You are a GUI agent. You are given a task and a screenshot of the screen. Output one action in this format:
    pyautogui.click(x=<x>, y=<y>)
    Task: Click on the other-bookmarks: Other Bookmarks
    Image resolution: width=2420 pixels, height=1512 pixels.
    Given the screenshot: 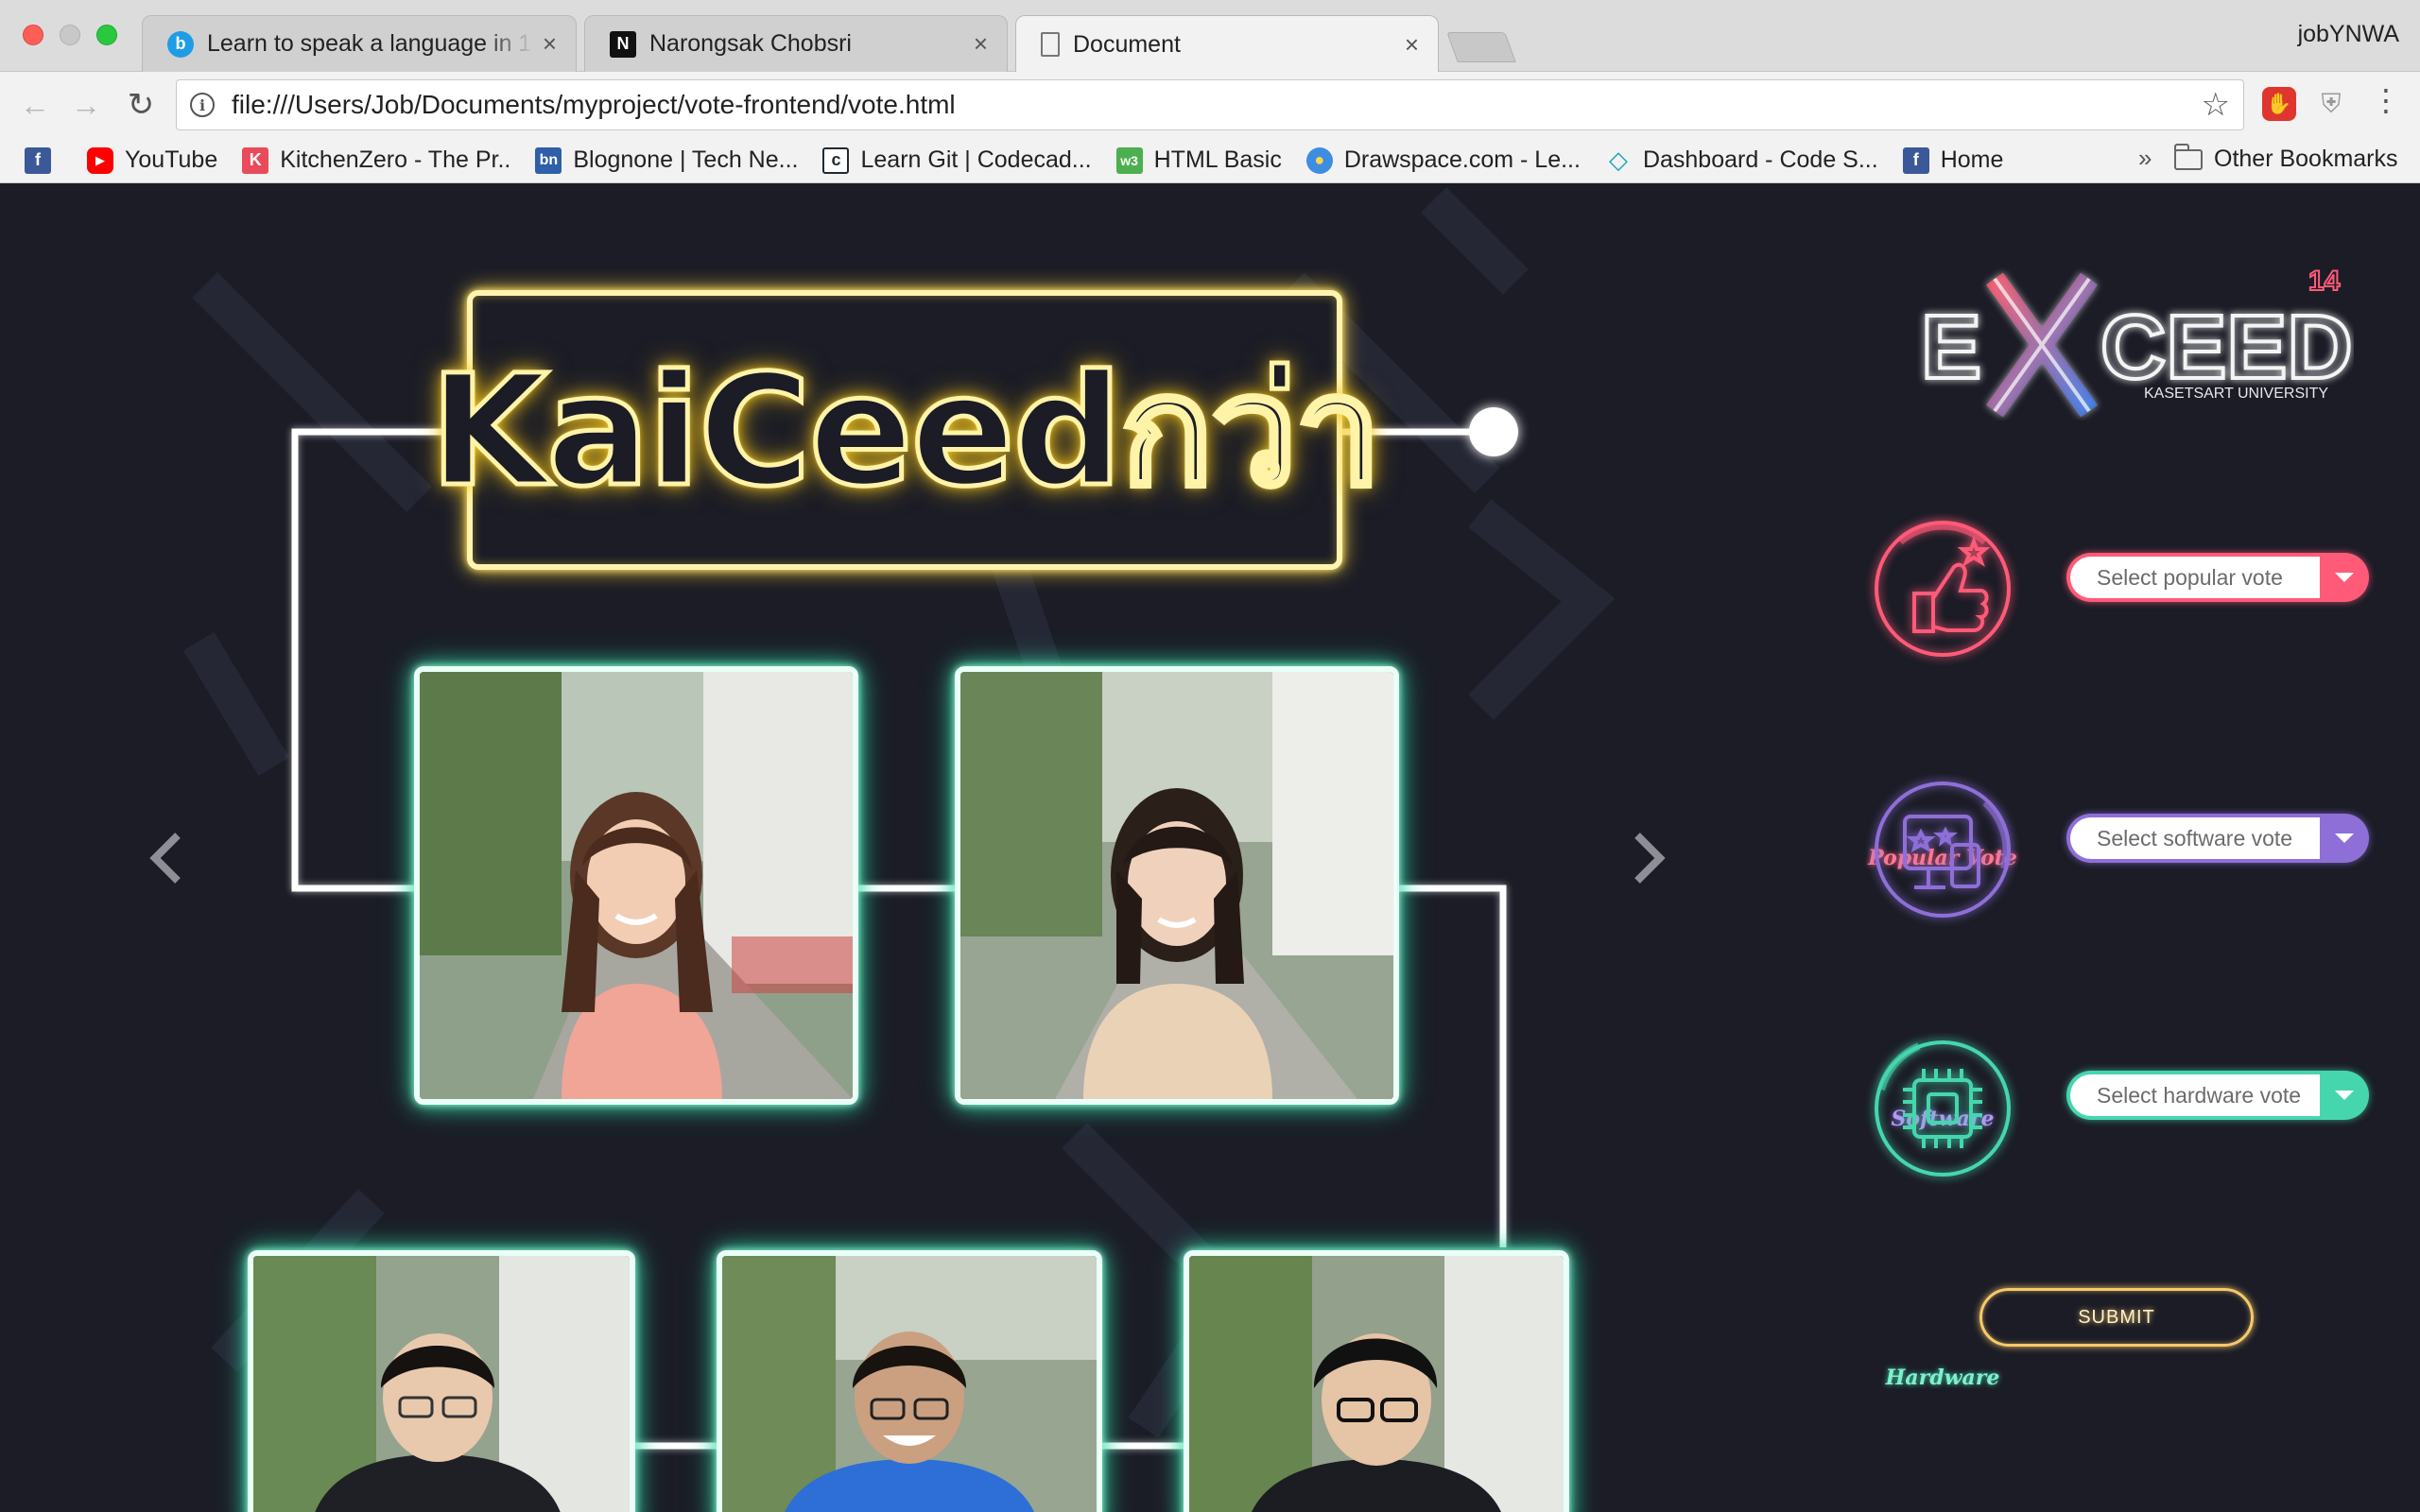 What is the action you would take?
    pyautogui.click(x=2286, y=158)
    